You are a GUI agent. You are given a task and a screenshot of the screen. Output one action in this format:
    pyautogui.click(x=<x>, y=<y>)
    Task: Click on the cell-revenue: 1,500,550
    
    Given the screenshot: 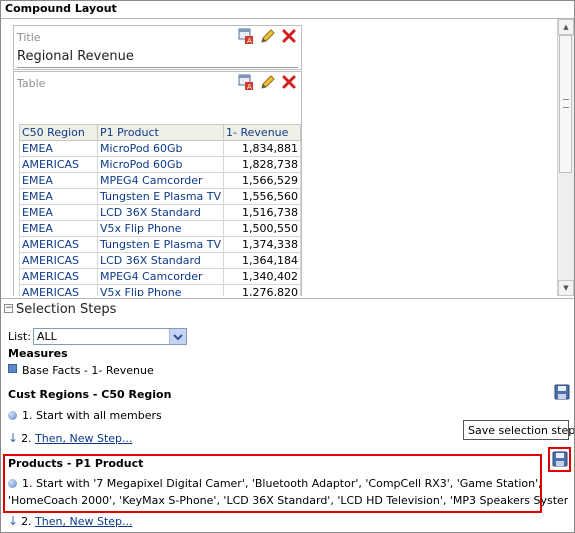 What is the action you would take?
    pyautogui.click(x=262, y=228)
    